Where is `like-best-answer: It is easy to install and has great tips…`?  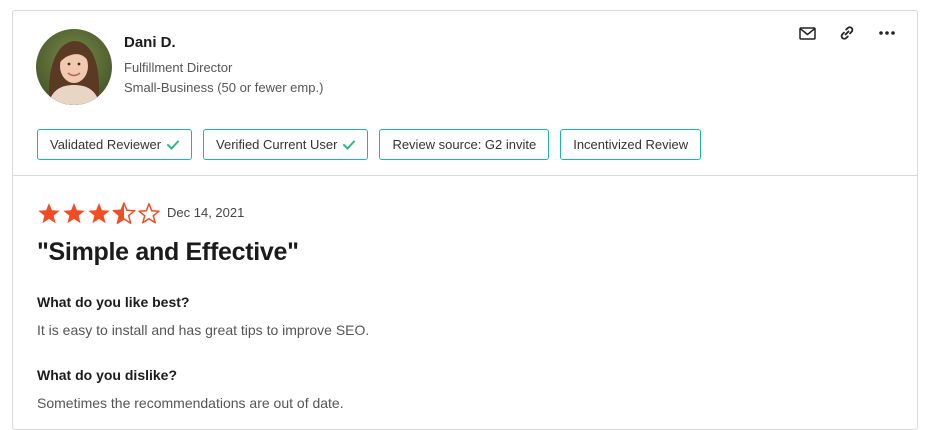
like-best-answer: It is easy to install and has great tips… is located at coordinates (203, 330).